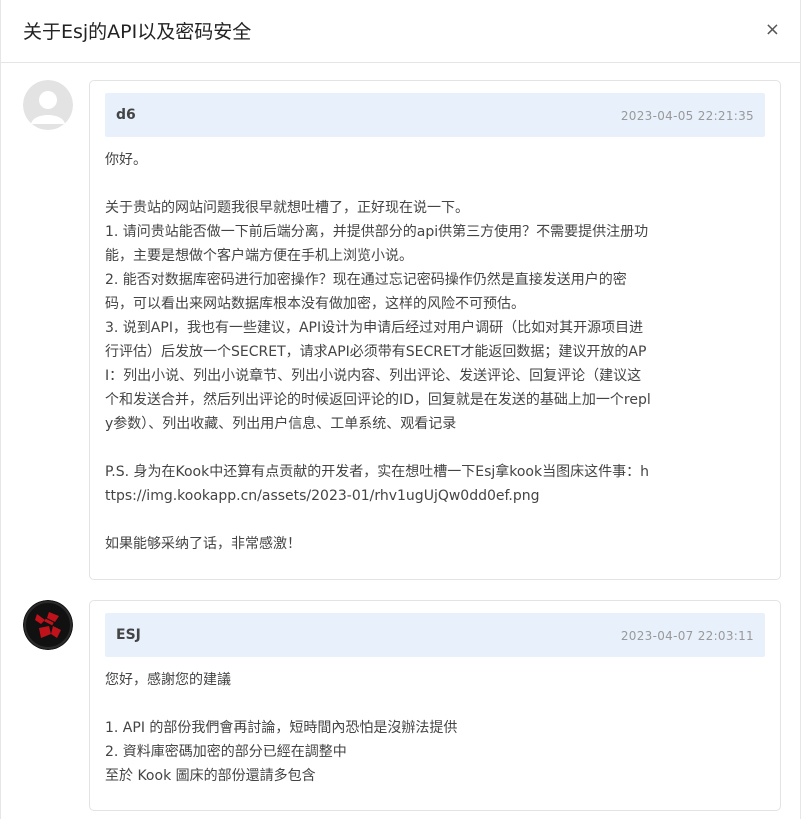 Image resolution: width=801 pixels, height=819 pixels. What do you see at coordinates (400, 31) in the screenshot?
I see `modal-header: 关于Esj的API以及密码安全 ×` at bounding box center [400, 31].